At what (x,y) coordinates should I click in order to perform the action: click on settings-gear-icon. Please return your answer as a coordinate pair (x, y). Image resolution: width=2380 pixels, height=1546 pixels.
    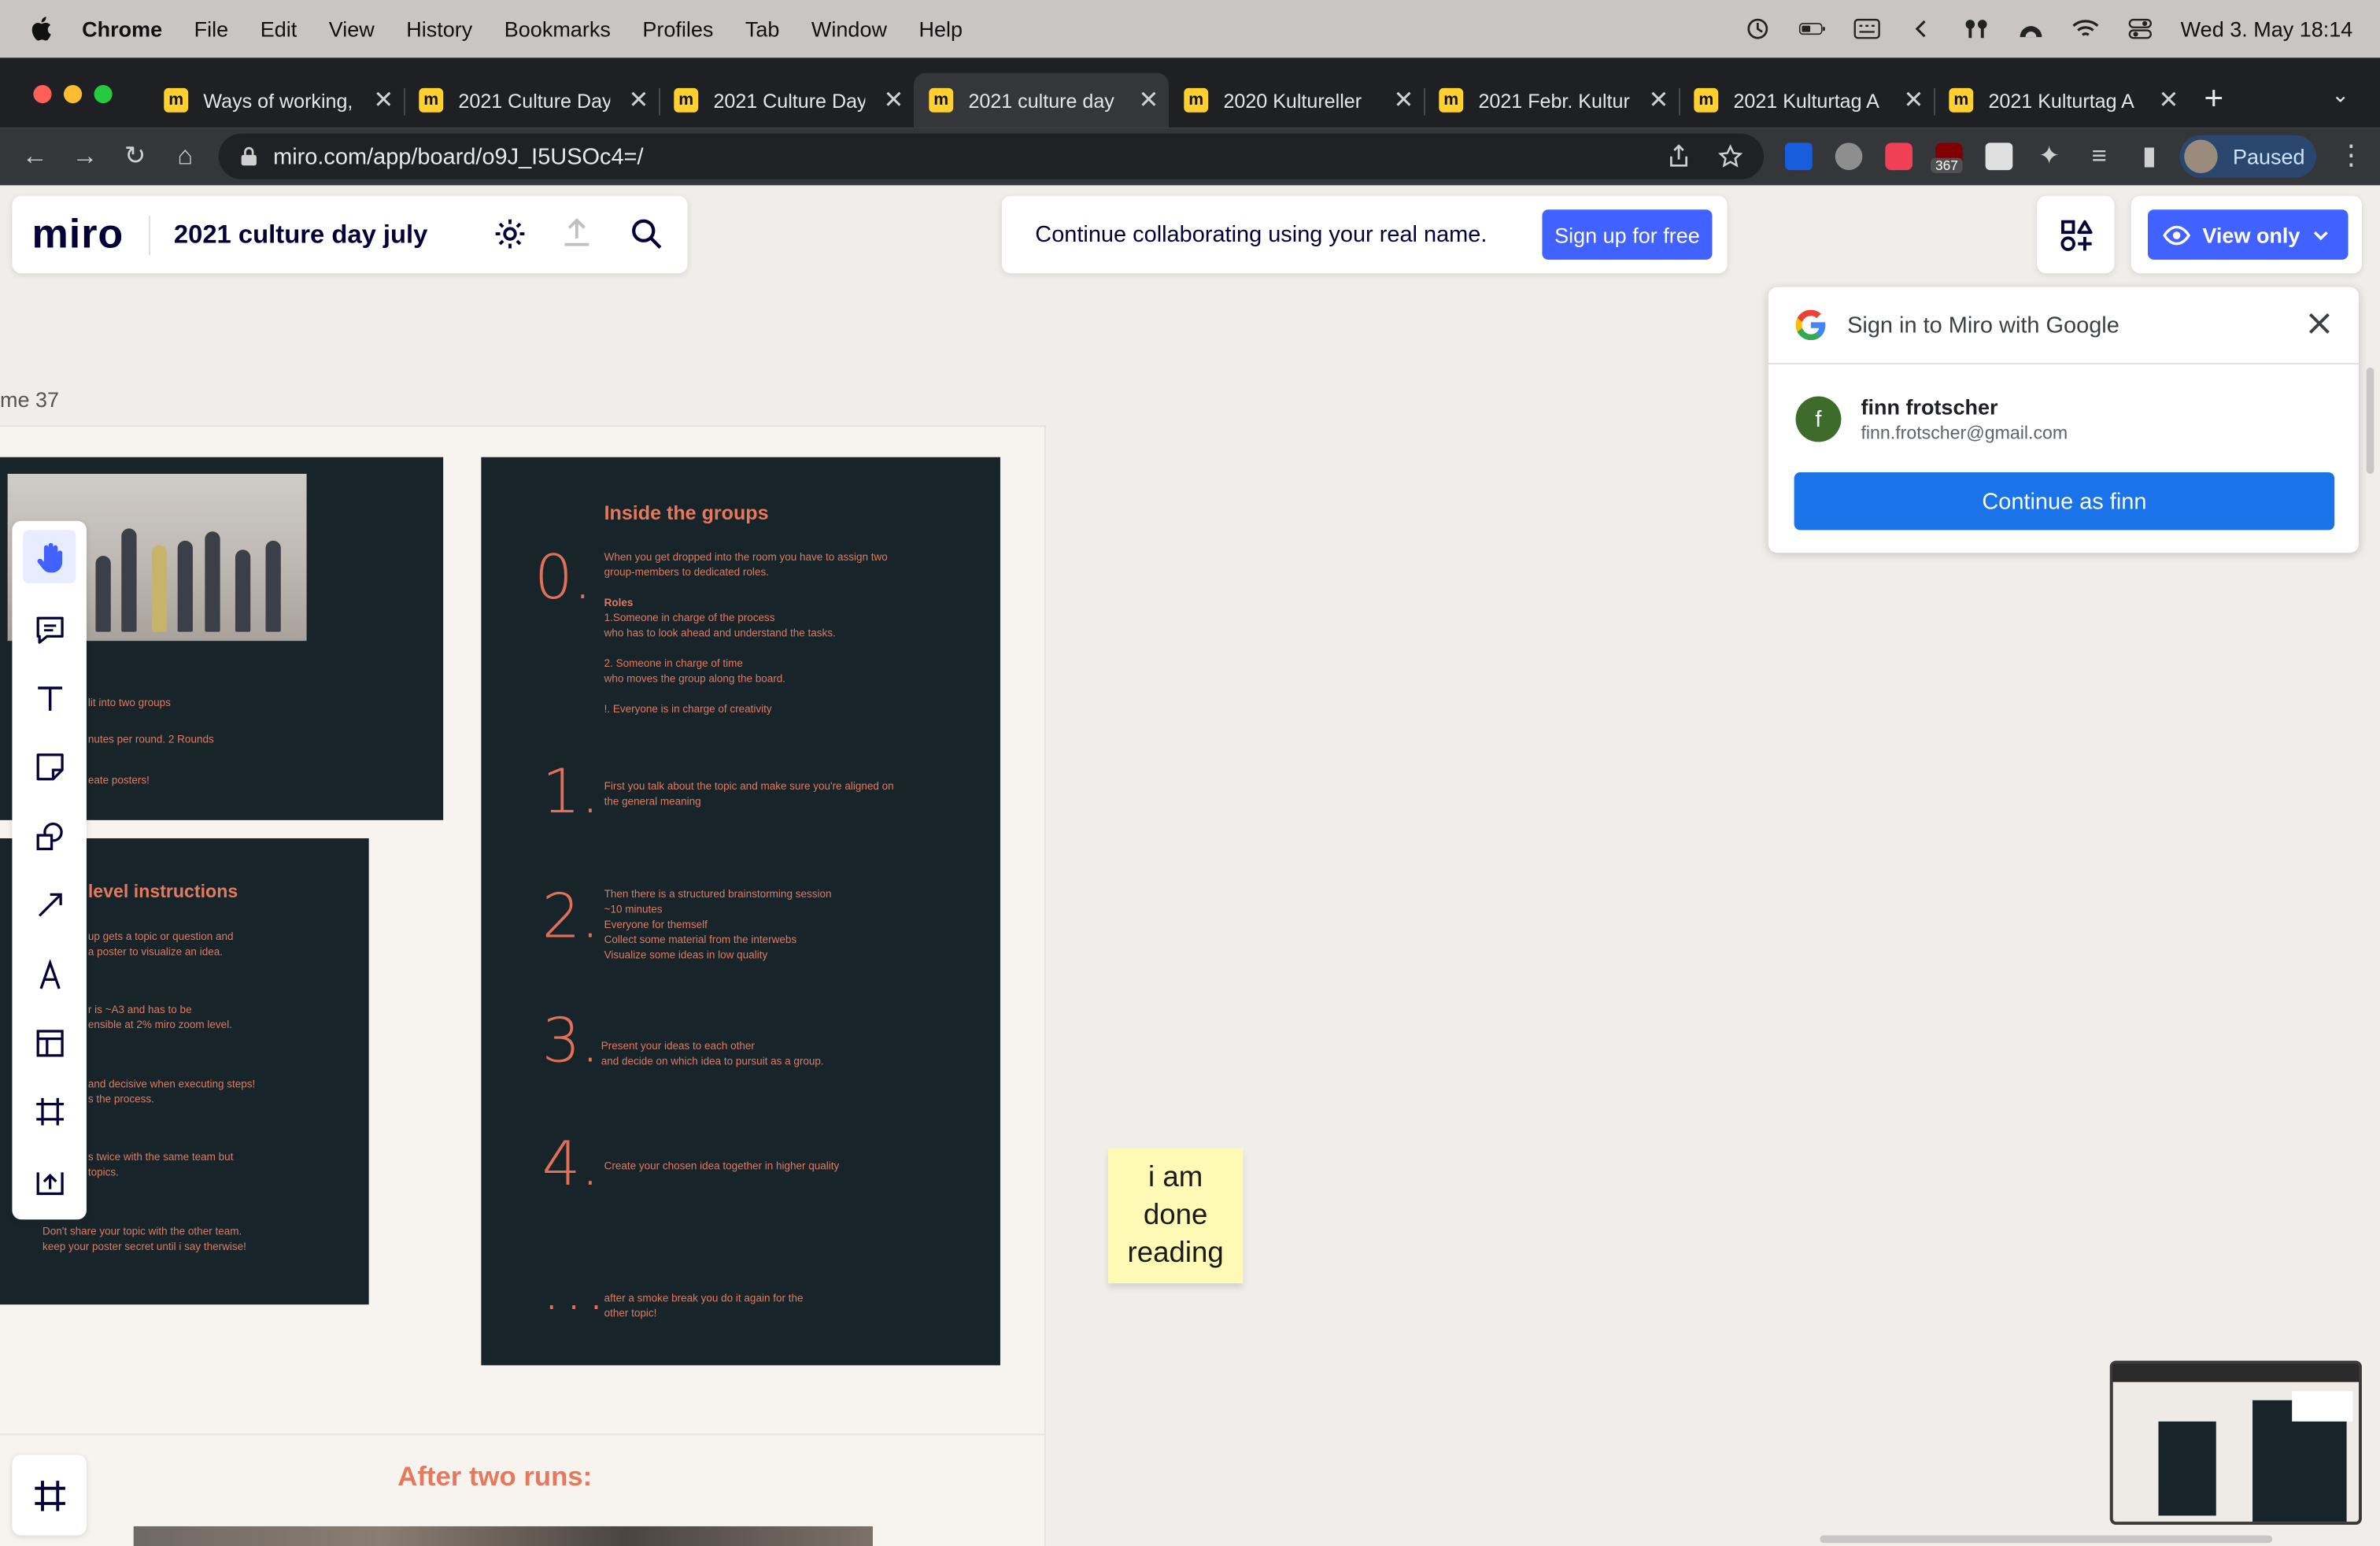
    Looking at the image, I should click on (510, 234).